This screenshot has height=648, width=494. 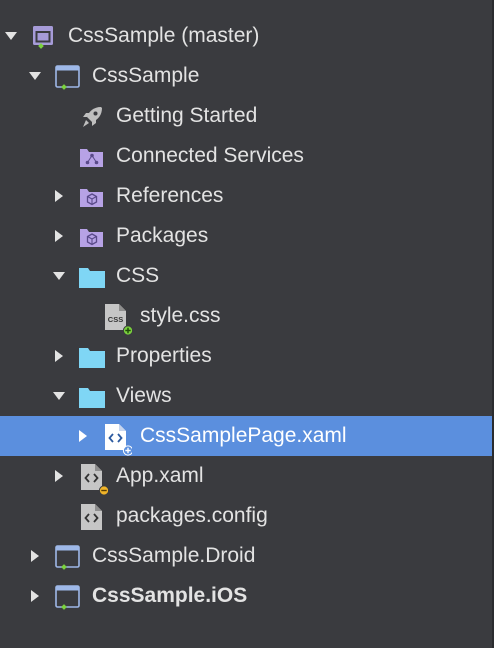 I want to click on tree-row-getting-started: Getting Started, so click(x=246, y=116).